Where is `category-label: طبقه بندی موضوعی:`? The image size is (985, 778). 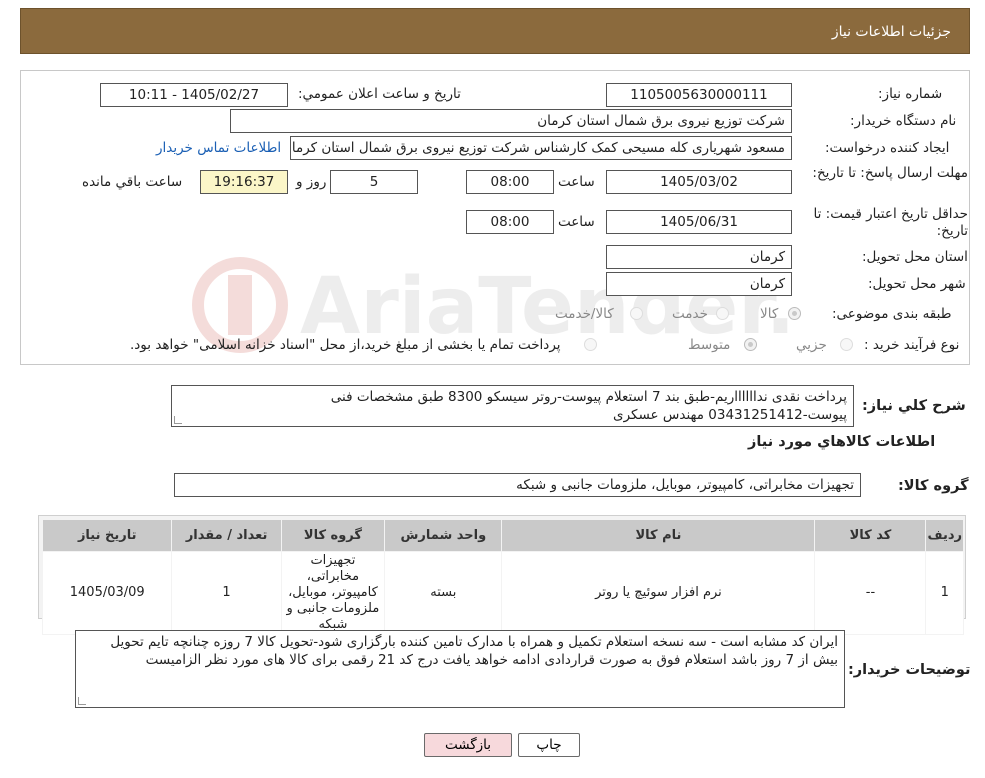 category-label: طبقه بندی موضوعی: is located at coordinates (892, 314).